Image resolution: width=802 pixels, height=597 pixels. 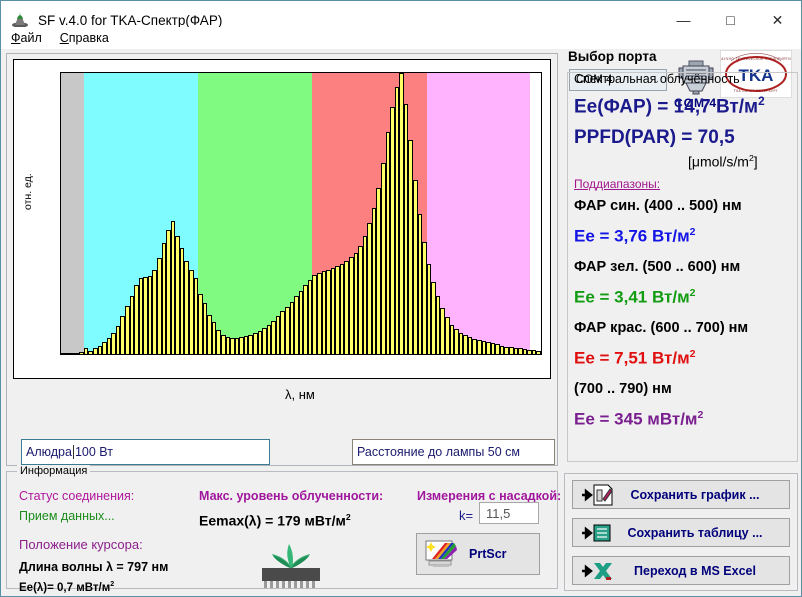 I want to click on lamp-name-value: Алюдра, so click(x=49, y=452).